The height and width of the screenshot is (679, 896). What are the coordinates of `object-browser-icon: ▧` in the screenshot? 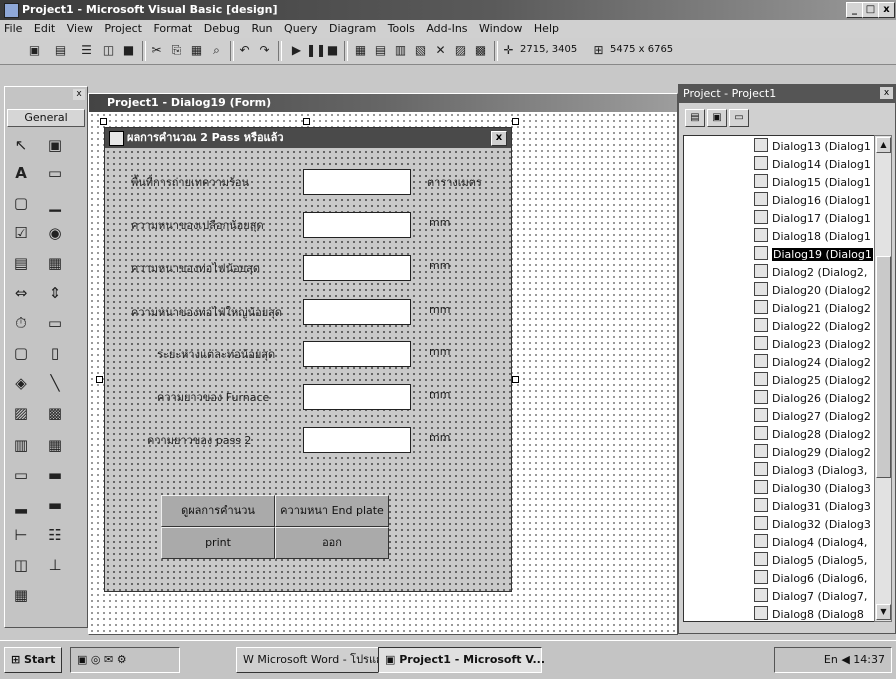 It's located at (420, 50).